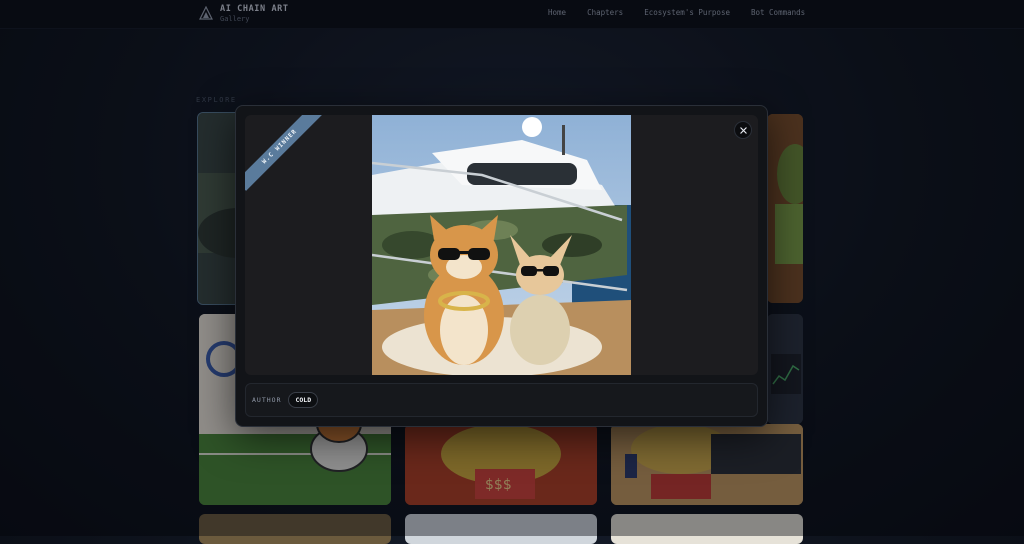  I want to click on close-icon, so click(743, 130).